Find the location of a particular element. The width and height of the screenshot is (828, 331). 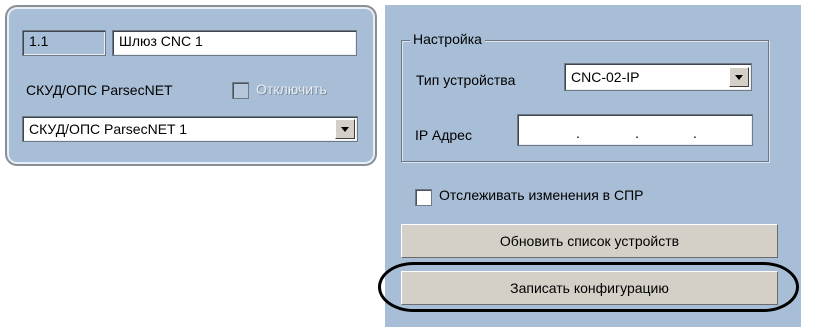

track-changes-checkbox is located at coordinates (423, 197).